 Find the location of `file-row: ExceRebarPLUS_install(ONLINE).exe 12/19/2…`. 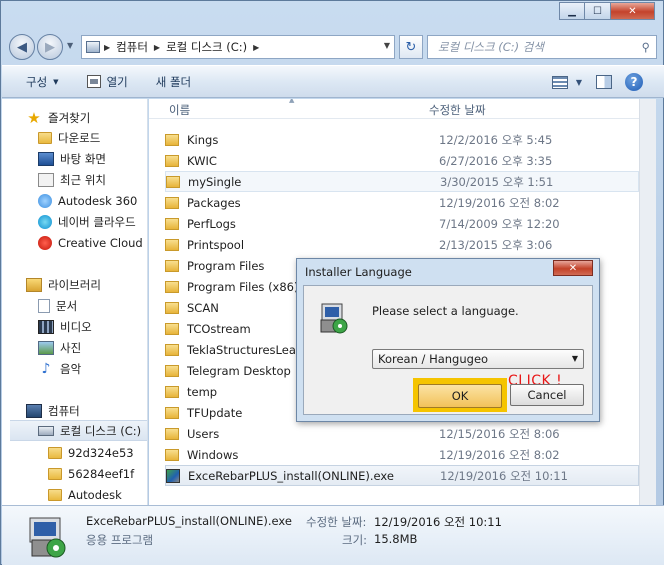

file-row: ExceRebarPLUS_install(ONLINE).exe 12/19/2… is located at coordinates (402, 475).